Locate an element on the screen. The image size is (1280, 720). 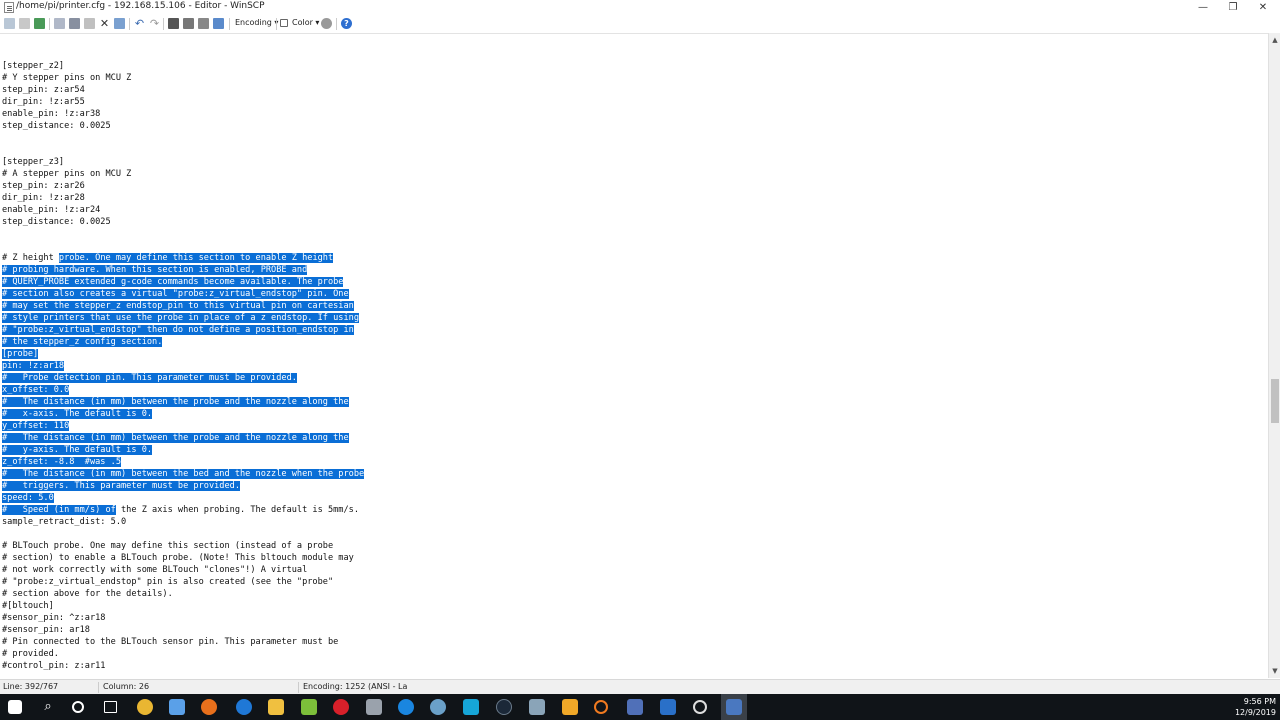
encoding-dropdown: Encoding ▾ is located at coordinates (256, 22).